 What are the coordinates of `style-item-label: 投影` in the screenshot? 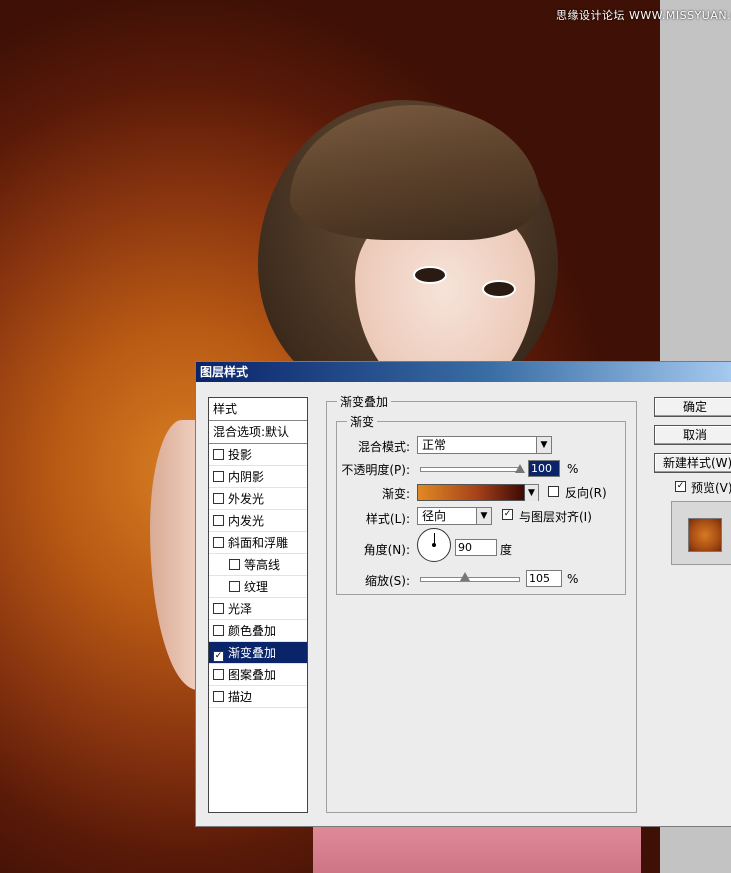 It's located at (240, 455).